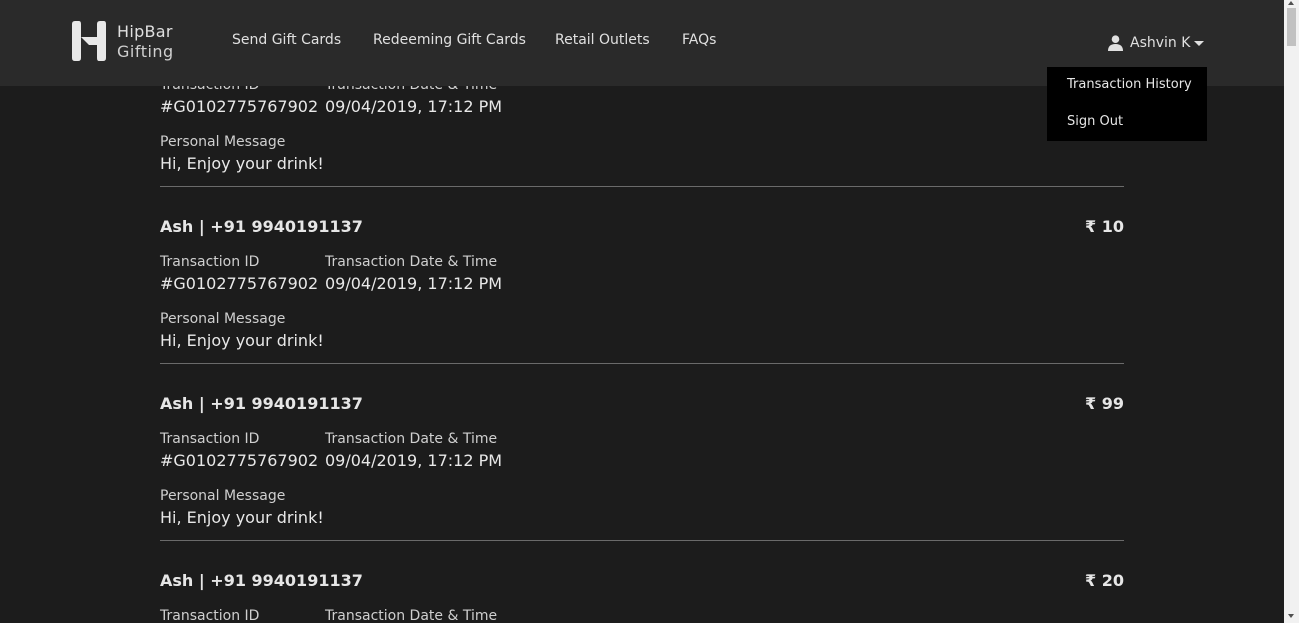  What do you see at coordinates (1127, 104) in the screenshot?
I see `user-dropdown-menu: Transaction History Sign Out` at bounding box center [1127, 104].